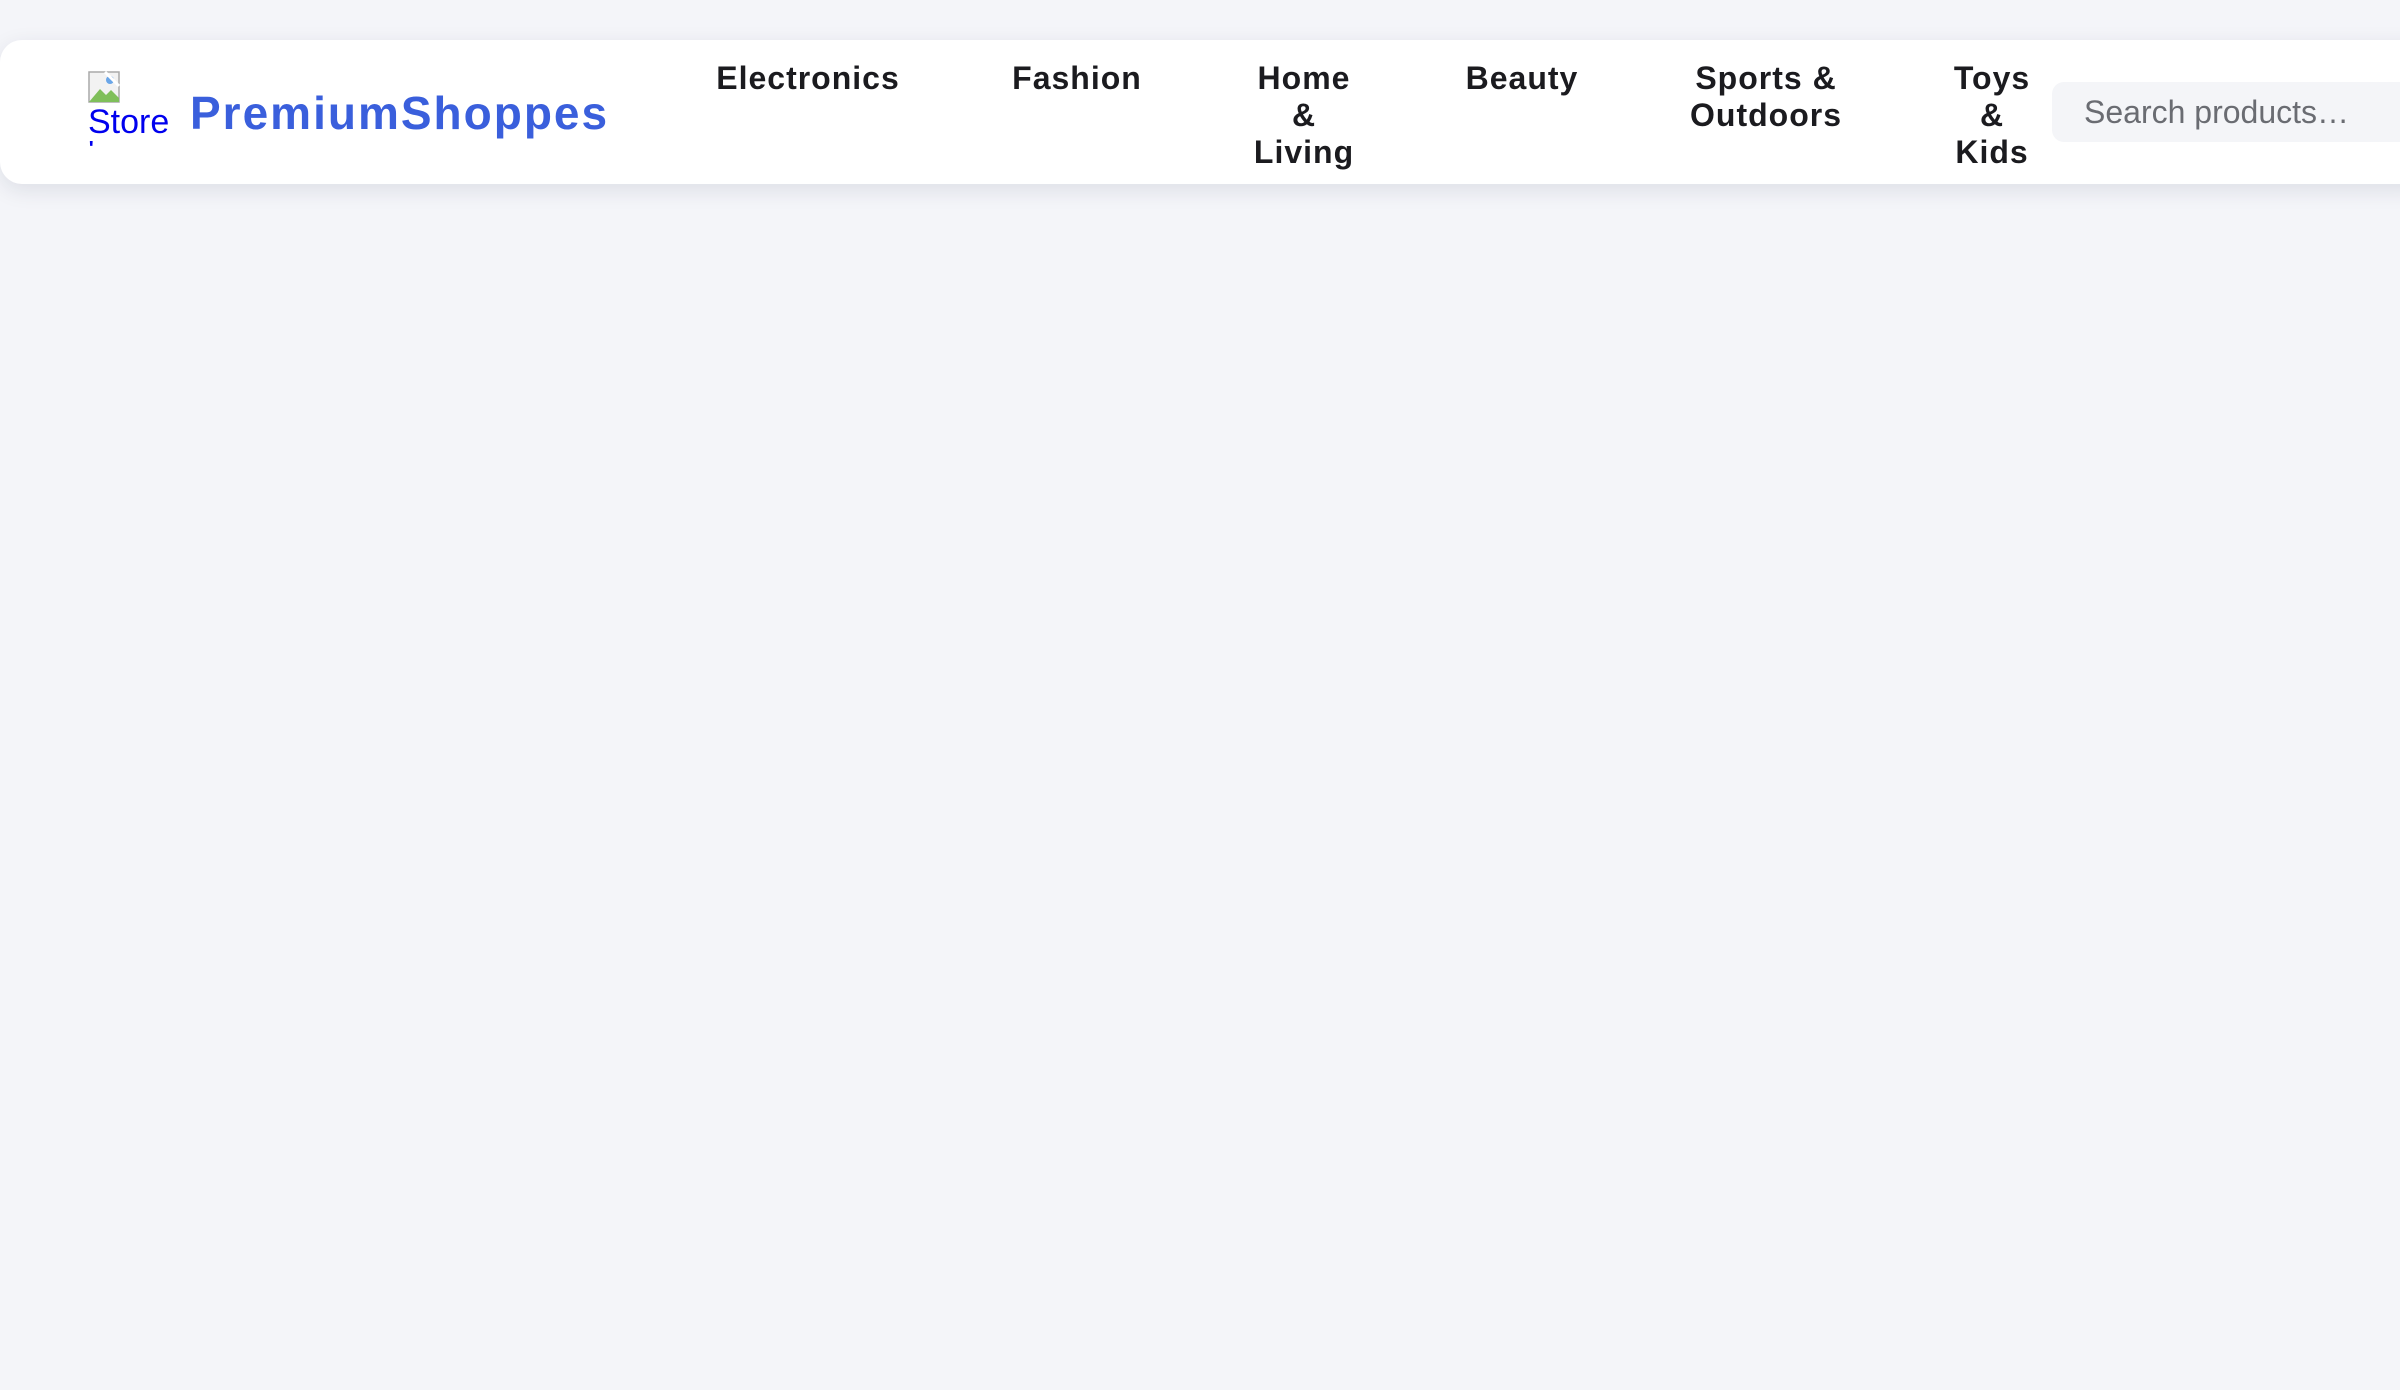  Describe the element at coordinates (1304, 115) in the screenshot. I see `nav-item-home-living: Home & Living` at that location.